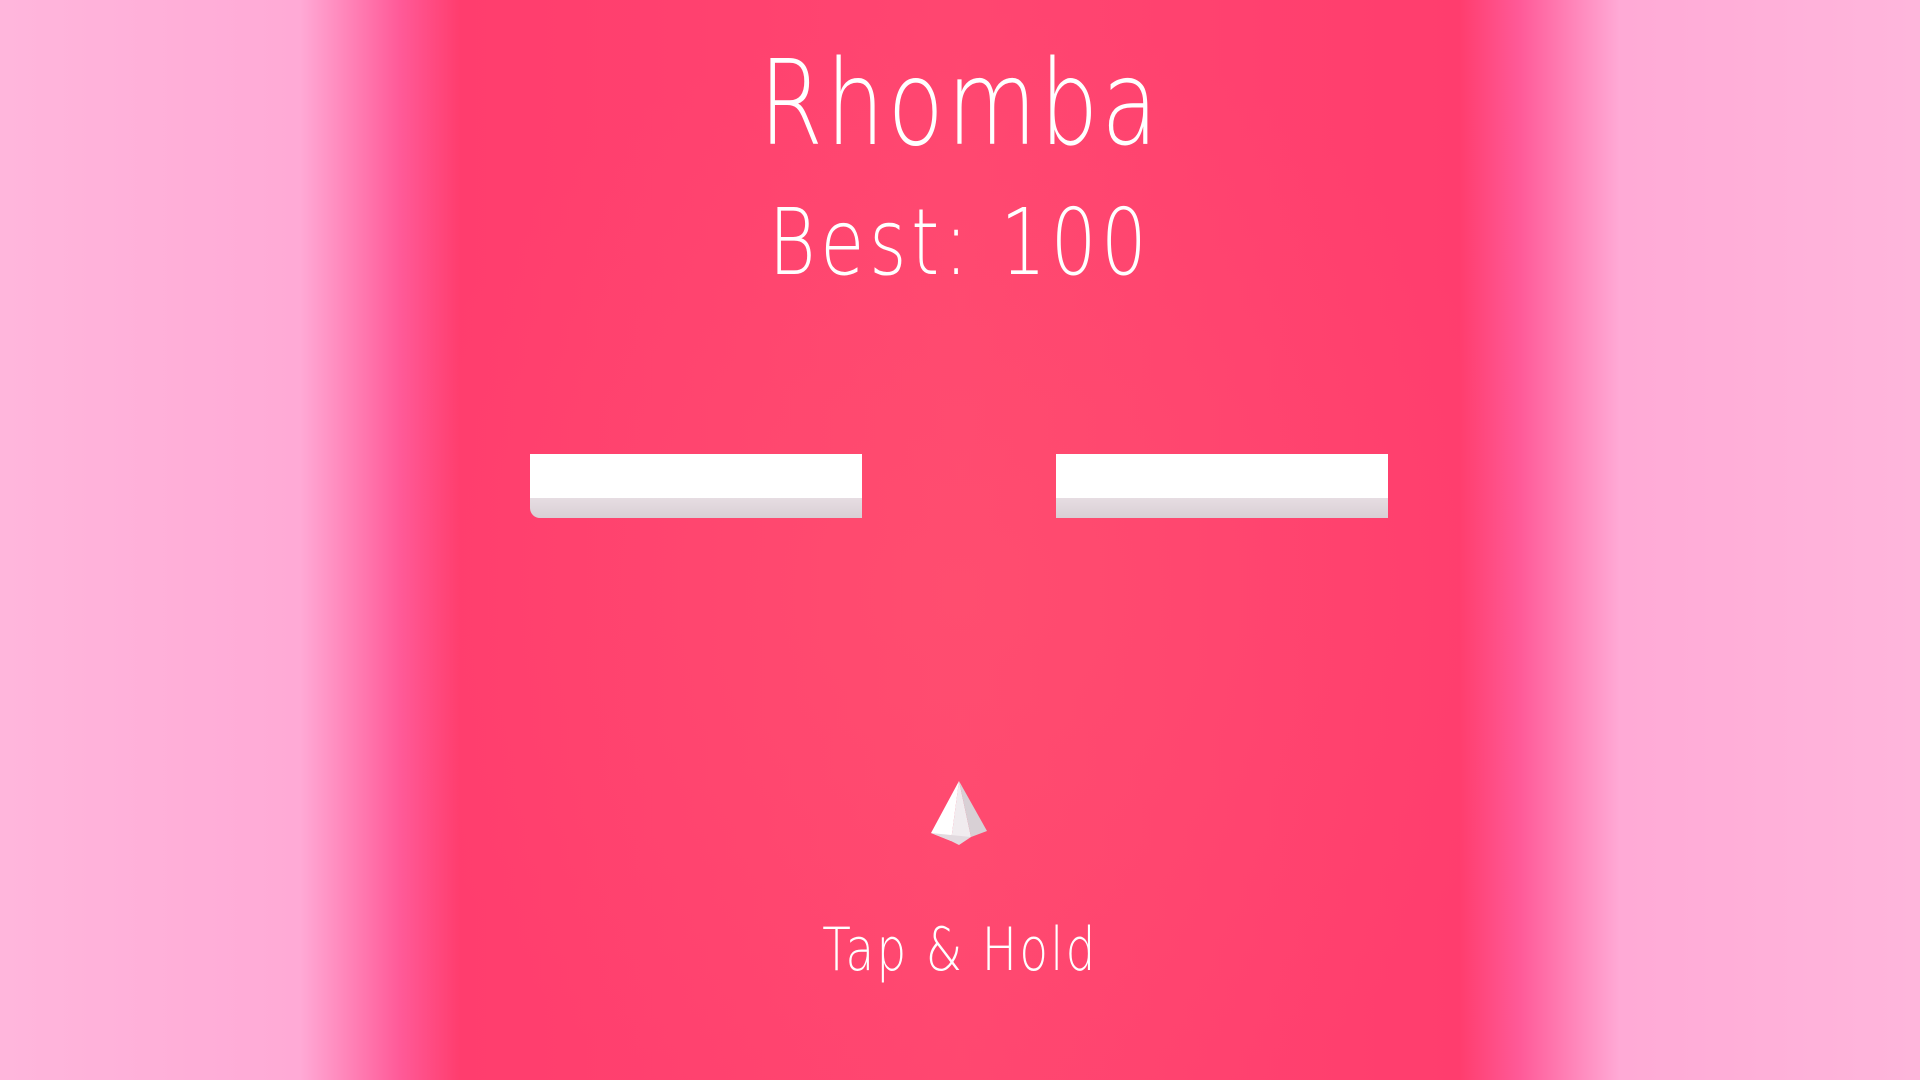 The image size is (1920, 1080). I want to click on best-score-value: 100, so click(1076, 242).